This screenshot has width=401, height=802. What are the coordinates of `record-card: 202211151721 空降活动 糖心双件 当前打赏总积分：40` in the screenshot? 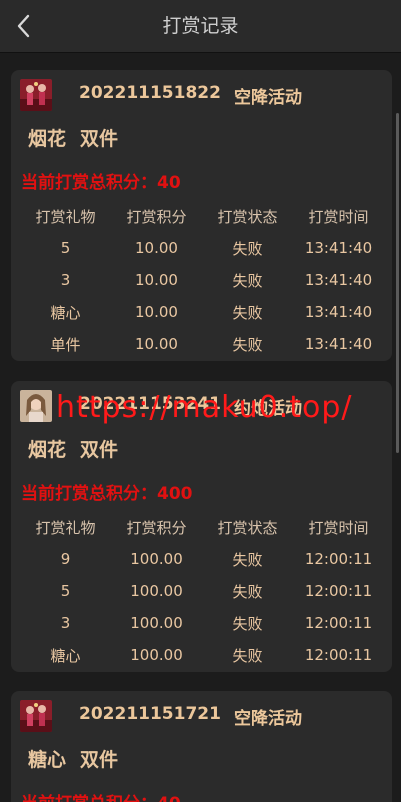 It's located at (201, 746).